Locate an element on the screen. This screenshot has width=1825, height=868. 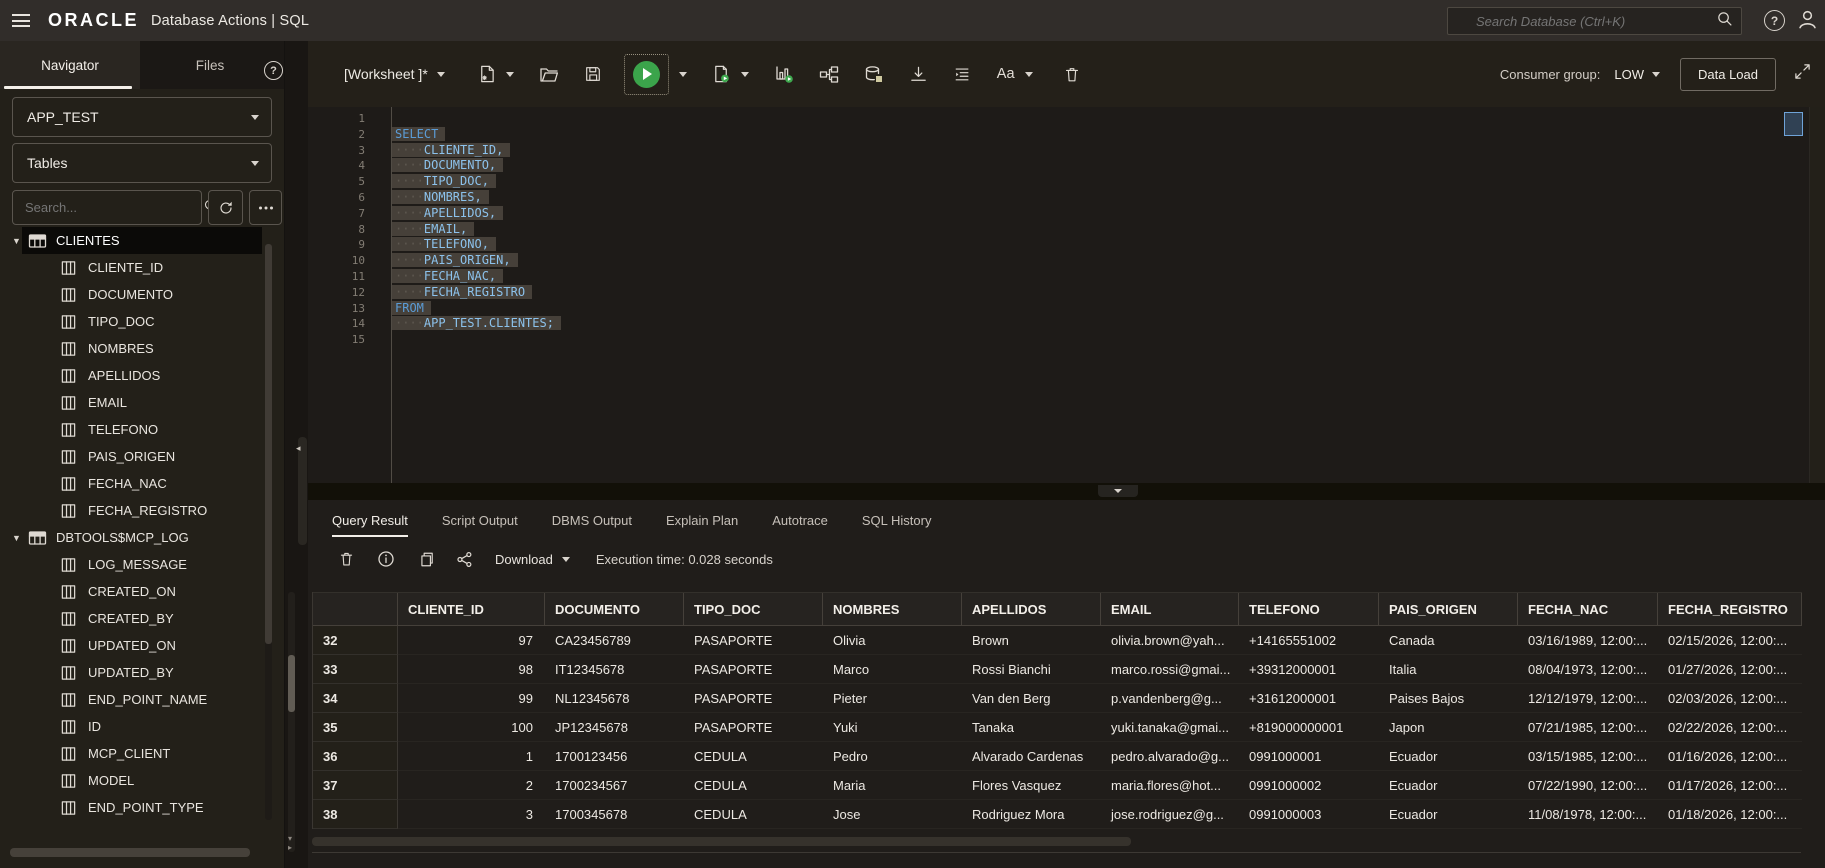
search-icon is located at coordinates (1724, 21).